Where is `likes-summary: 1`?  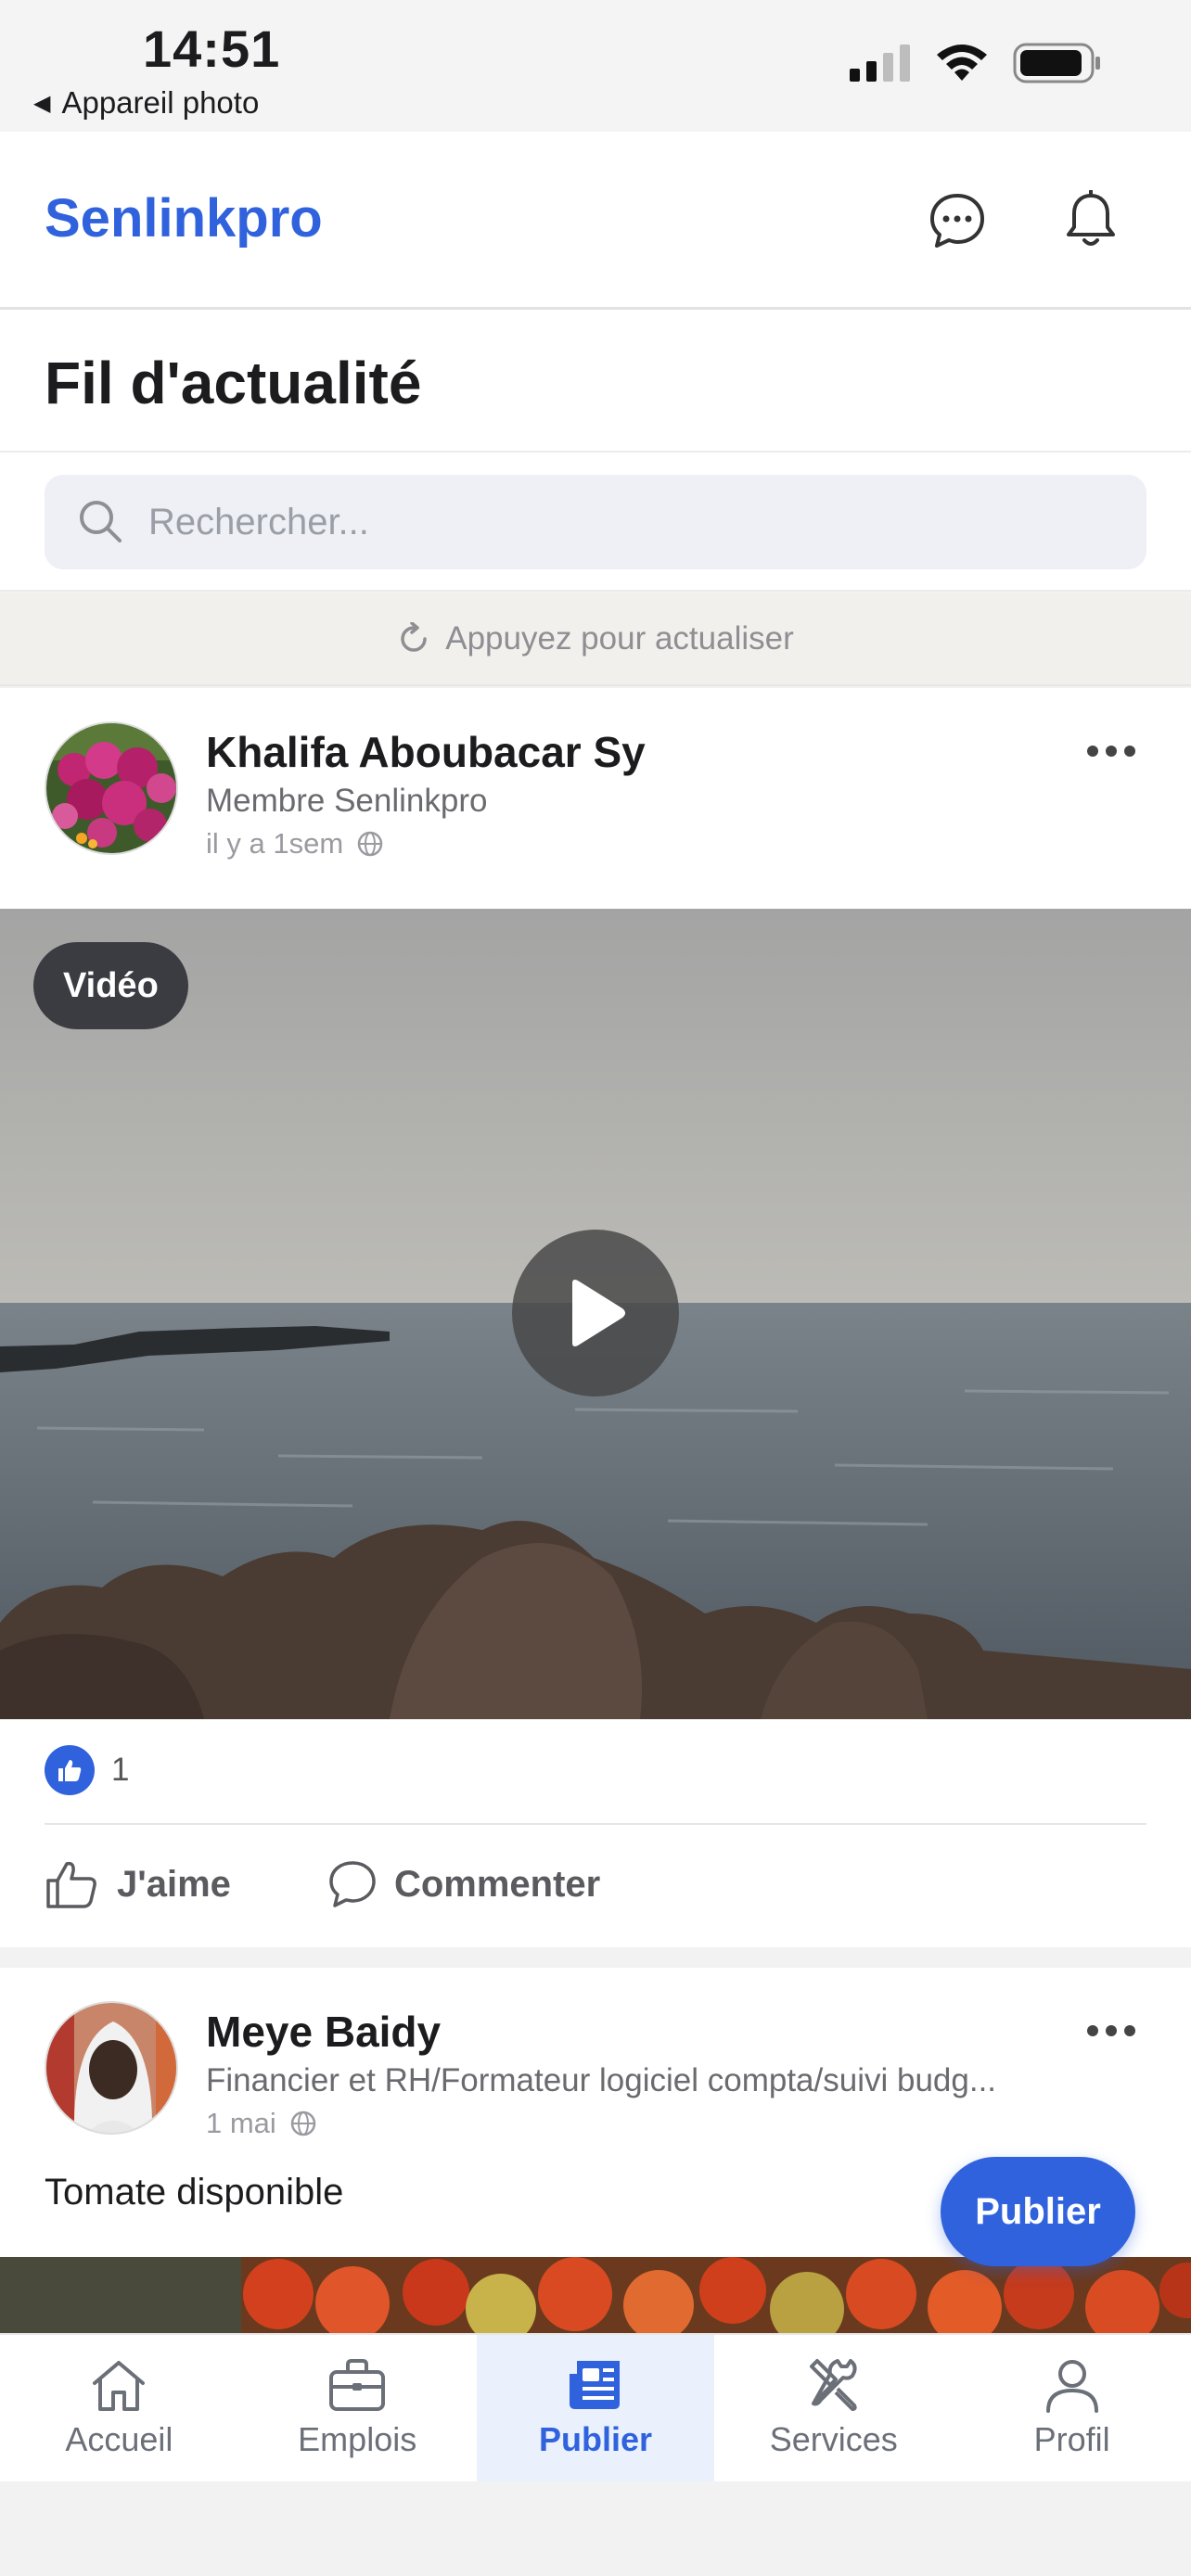 likes-summary: 1 is located at coordinates (87, 1770).